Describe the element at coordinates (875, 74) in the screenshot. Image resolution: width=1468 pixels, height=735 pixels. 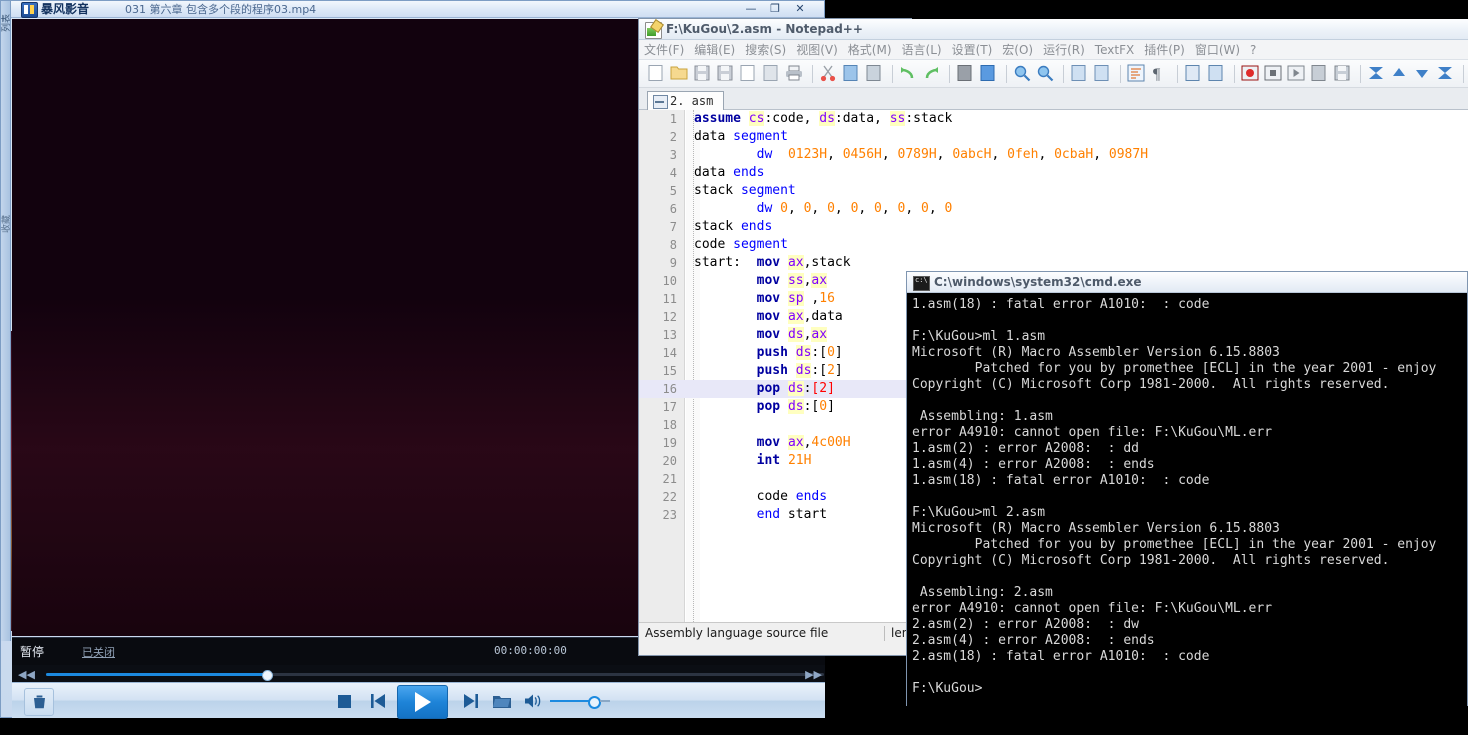
I see `paste-icon` at that location.